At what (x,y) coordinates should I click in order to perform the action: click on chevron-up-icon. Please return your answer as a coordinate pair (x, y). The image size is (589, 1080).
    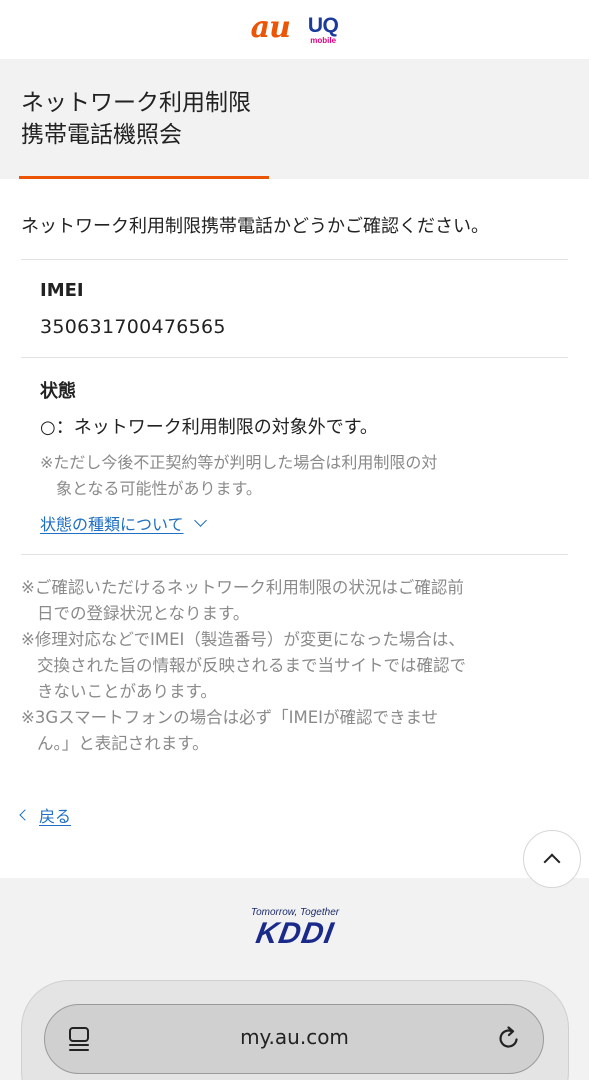
    Looking at the image, I should click on (552, 862).